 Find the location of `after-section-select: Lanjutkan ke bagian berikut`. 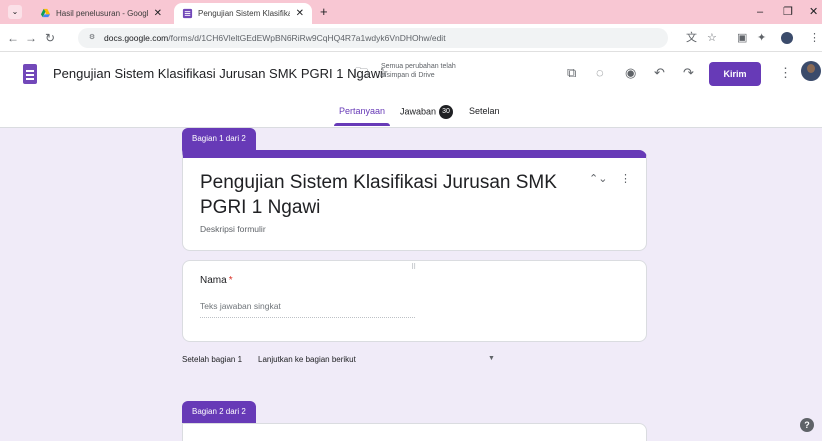

after-section-select: Lanjutkan ke bagian berikut is located at coordinates (307, 359).